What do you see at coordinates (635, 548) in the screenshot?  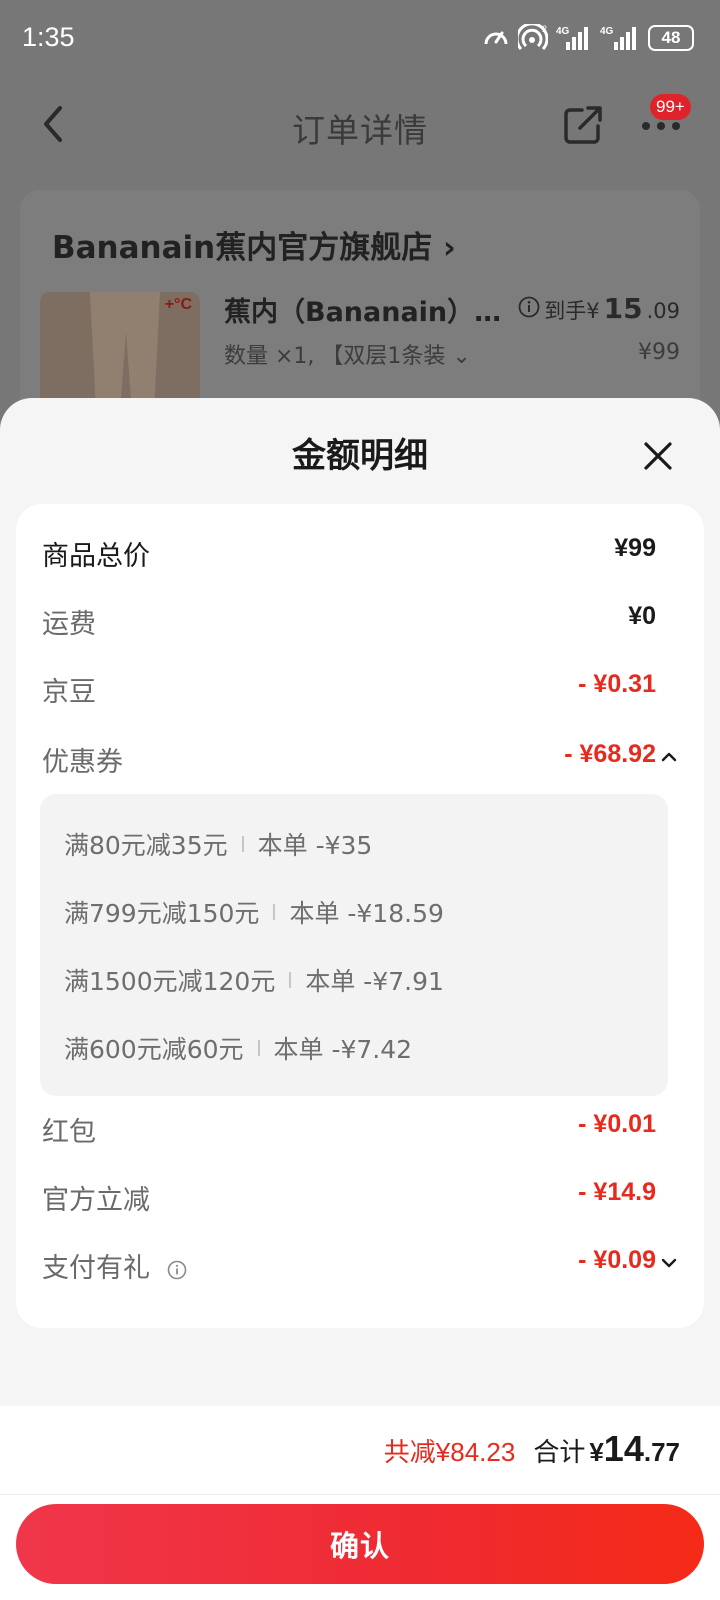 I see `subtotal-value: ¥99` at bounding box center [635, 548].